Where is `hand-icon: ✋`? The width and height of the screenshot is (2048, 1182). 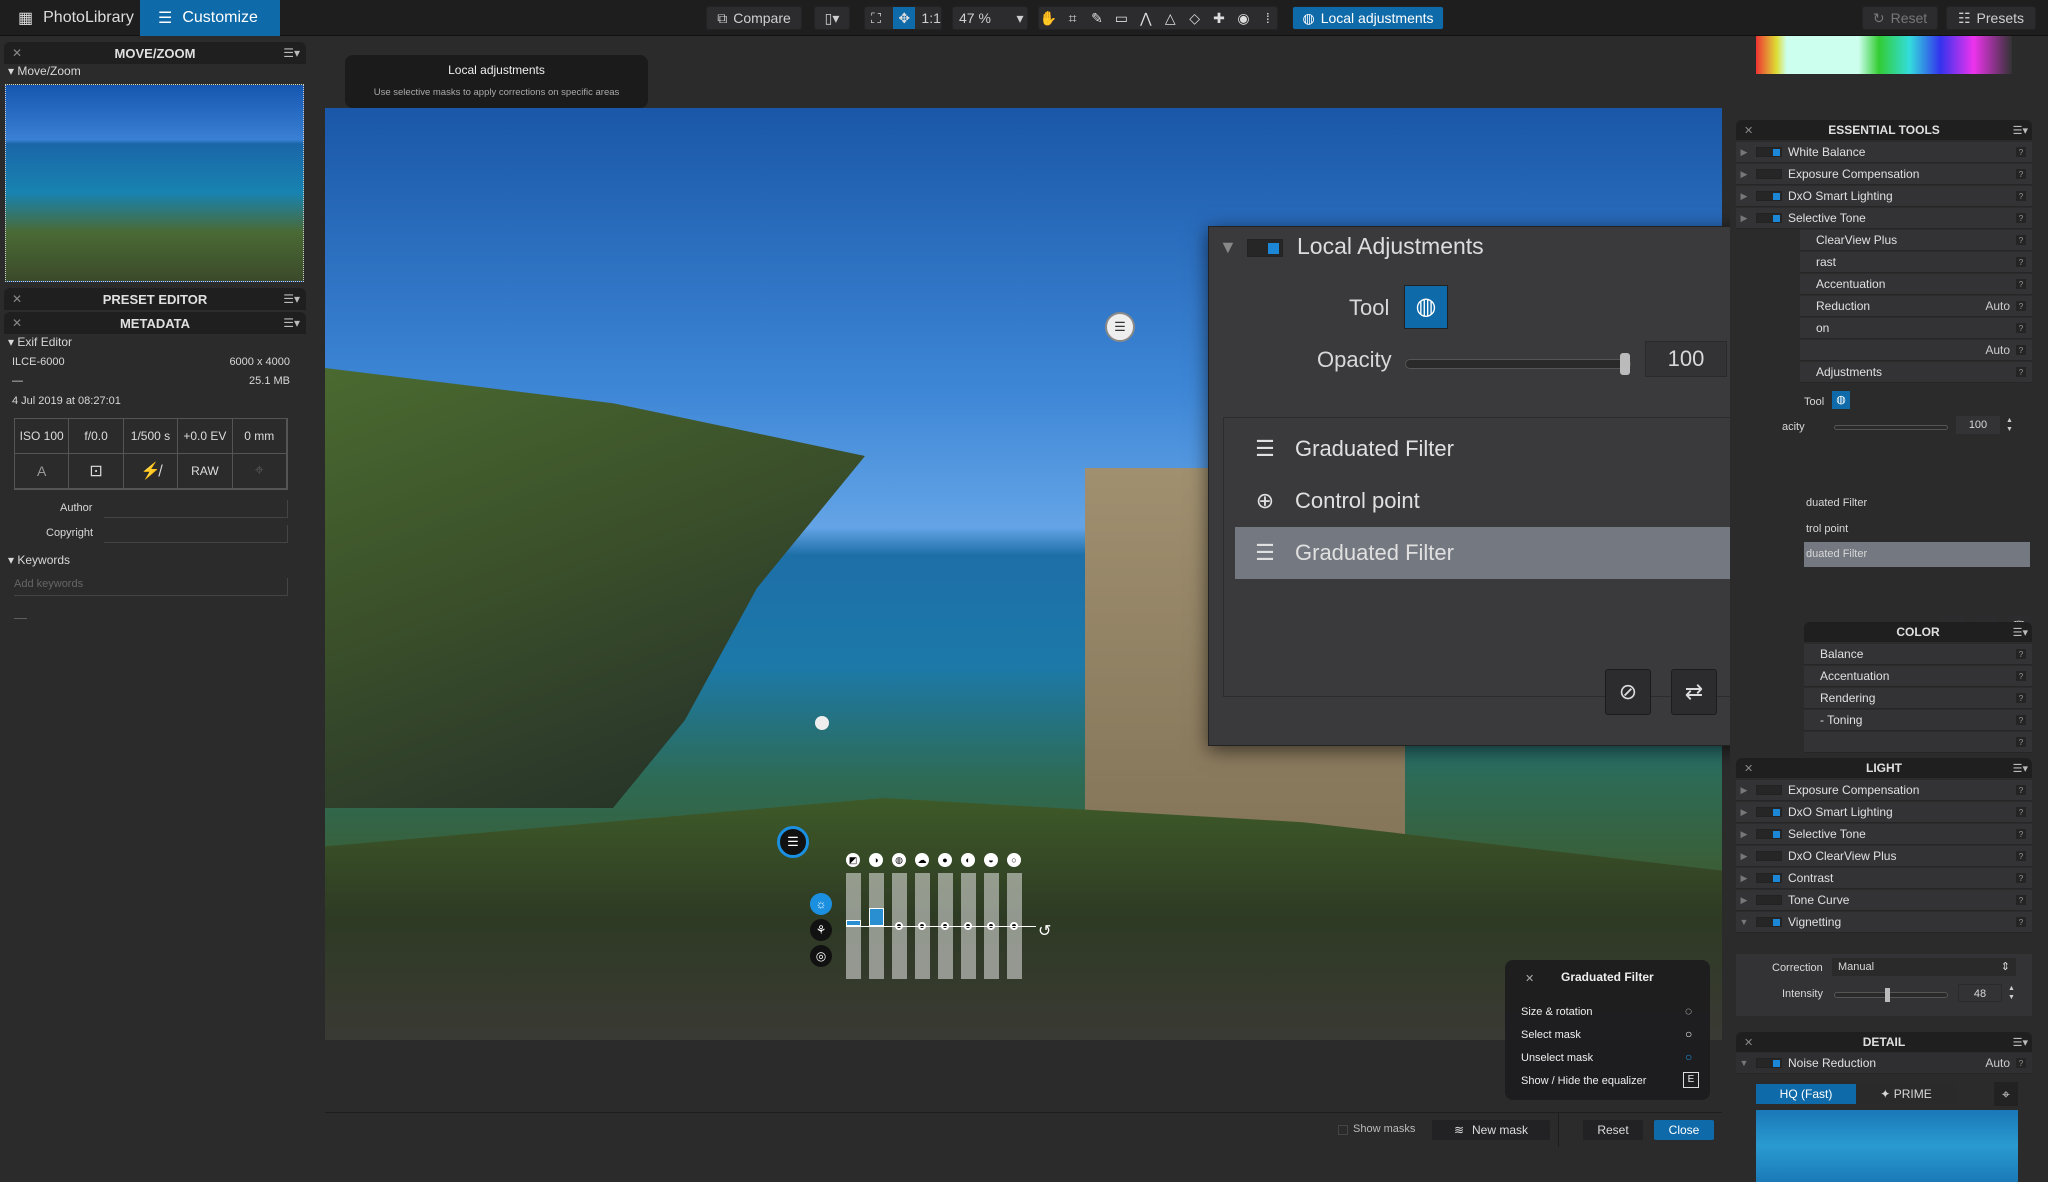 hand-icon: ✋ is located at coordinates (1048, 18).